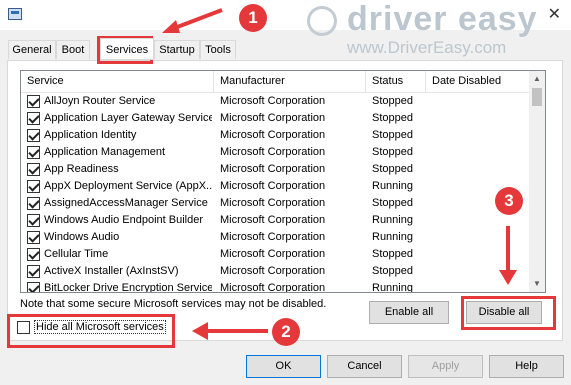  Describe the element at coordinates (509, 201) in the screenshot. I see `step-badge-3: 3` at that location.